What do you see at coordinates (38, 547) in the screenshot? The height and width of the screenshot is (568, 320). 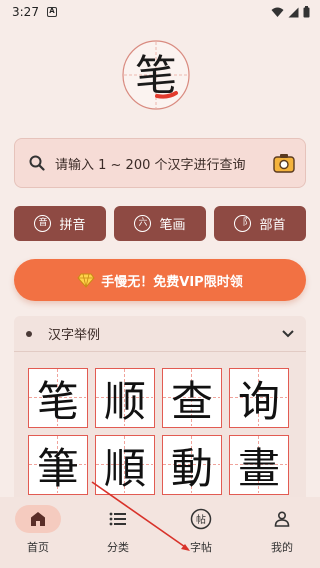 I see `nav-home-label: 首页` at bounding box center [38, 547].